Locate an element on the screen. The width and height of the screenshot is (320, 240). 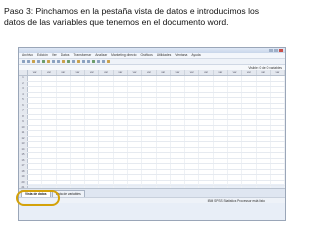
value-labels-icon is located at coordinates (98, 61).